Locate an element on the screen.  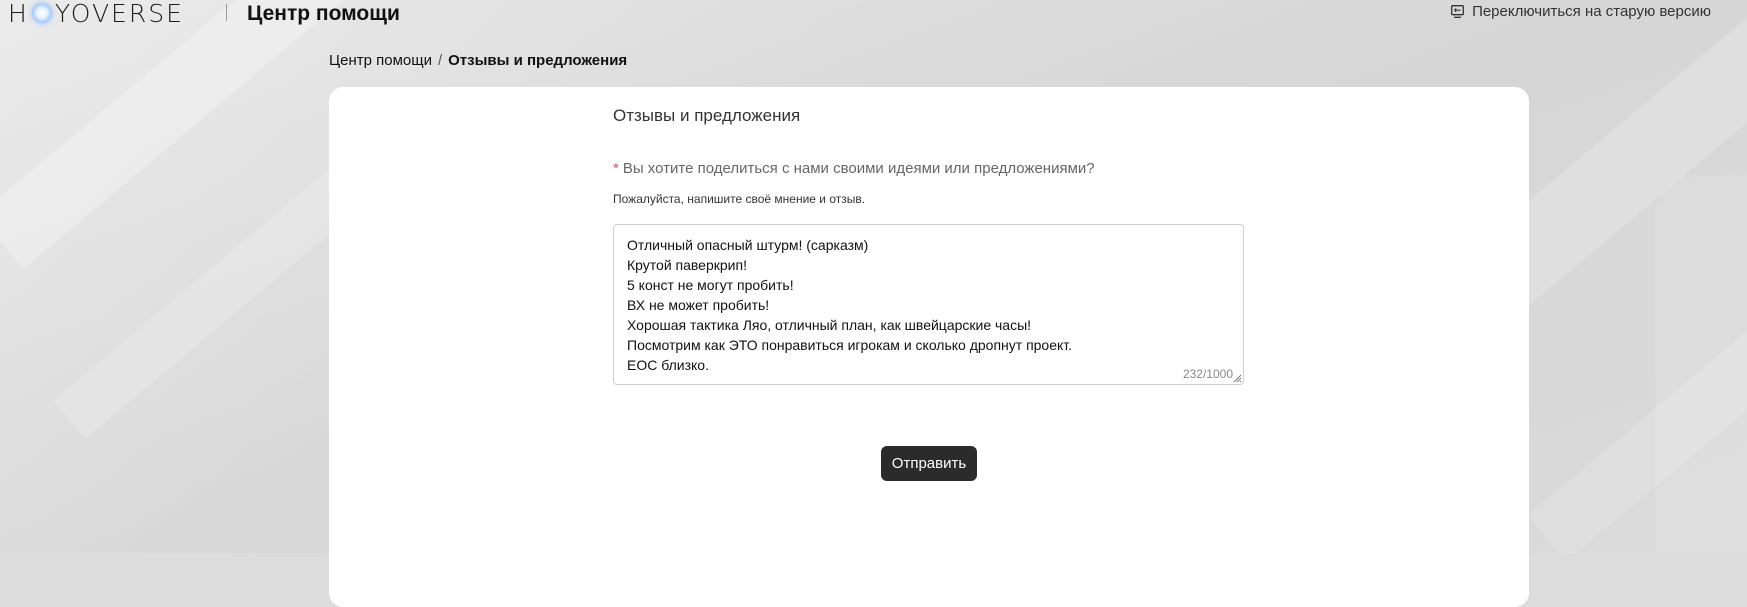
switch-old-version-link: Переключиться на старую версию is located at coordinates (1581, 11).